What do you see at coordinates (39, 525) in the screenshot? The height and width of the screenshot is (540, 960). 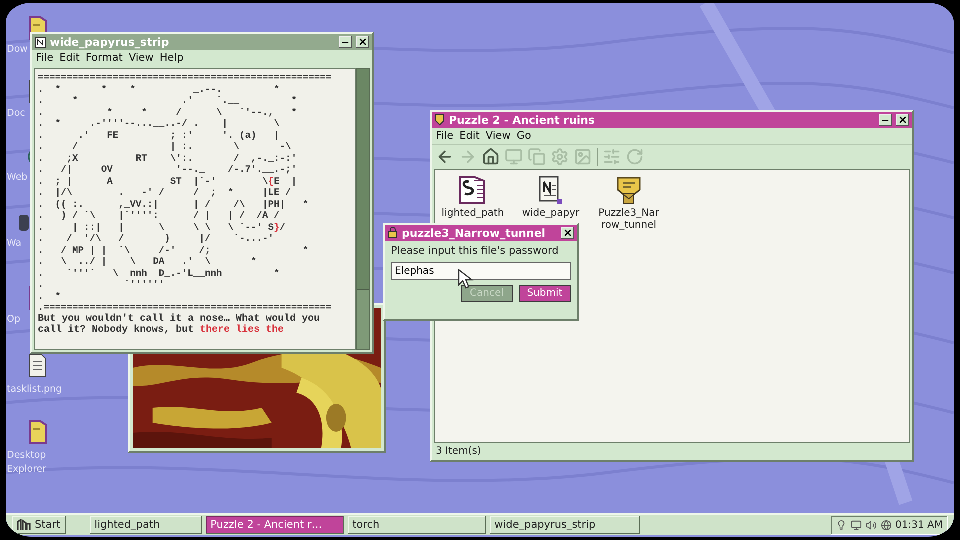 I see `start-button: Start` at bounding box center [39, 525].